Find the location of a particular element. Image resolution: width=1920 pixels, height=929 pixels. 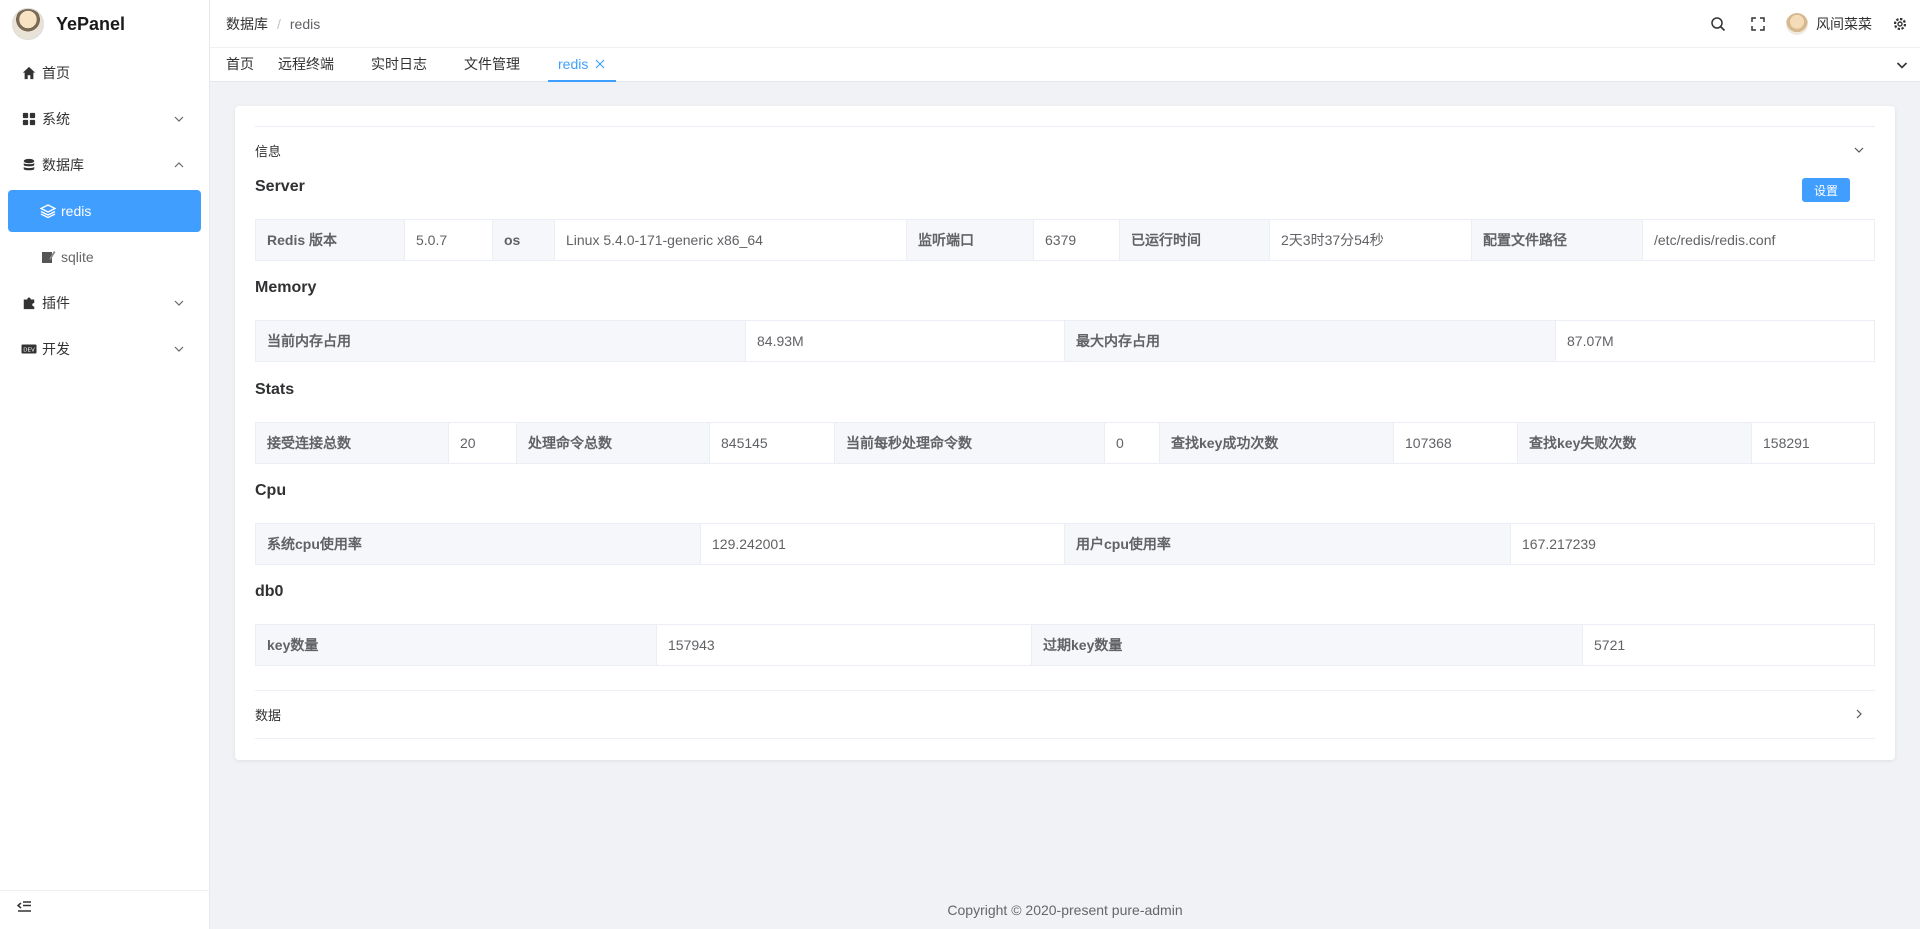

svg-text: DEV is located at coordinates (29, 351).